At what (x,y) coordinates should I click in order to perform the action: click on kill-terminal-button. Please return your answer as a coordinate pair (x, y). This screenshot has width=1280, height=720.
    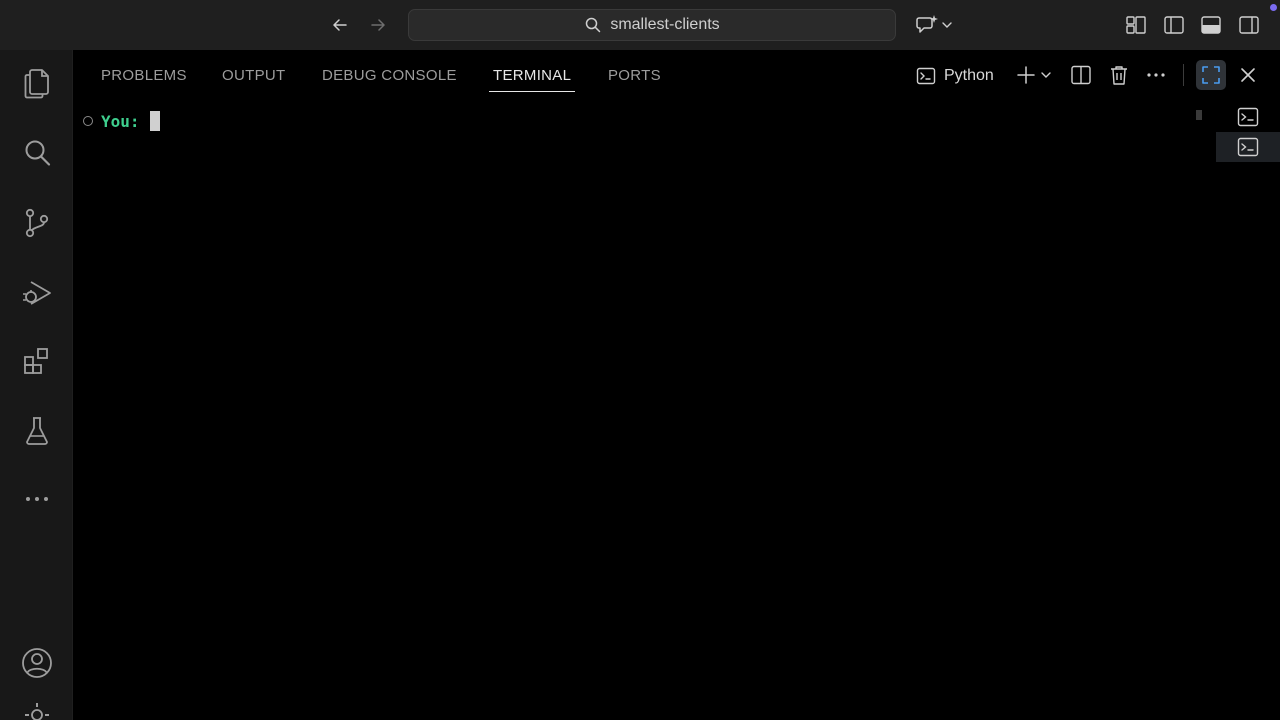
    Looking at the image, I should click on (1119, 75).